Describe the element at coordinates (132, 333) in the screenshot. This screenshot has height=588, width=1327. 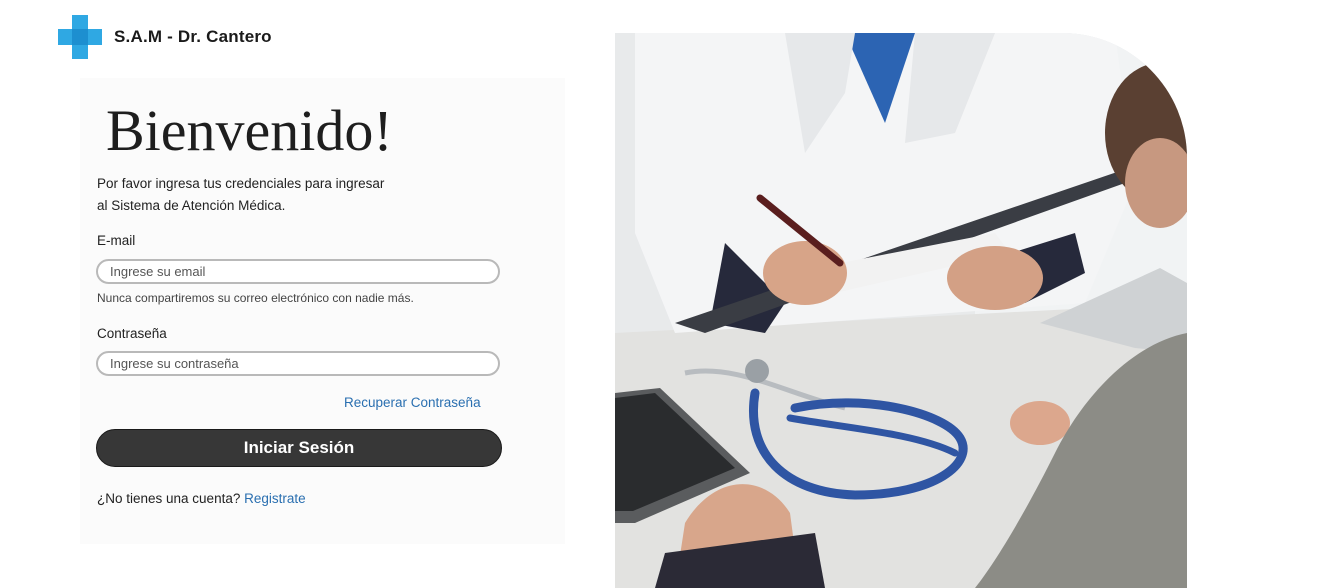
I see `password-label: Contraseña` at that location.